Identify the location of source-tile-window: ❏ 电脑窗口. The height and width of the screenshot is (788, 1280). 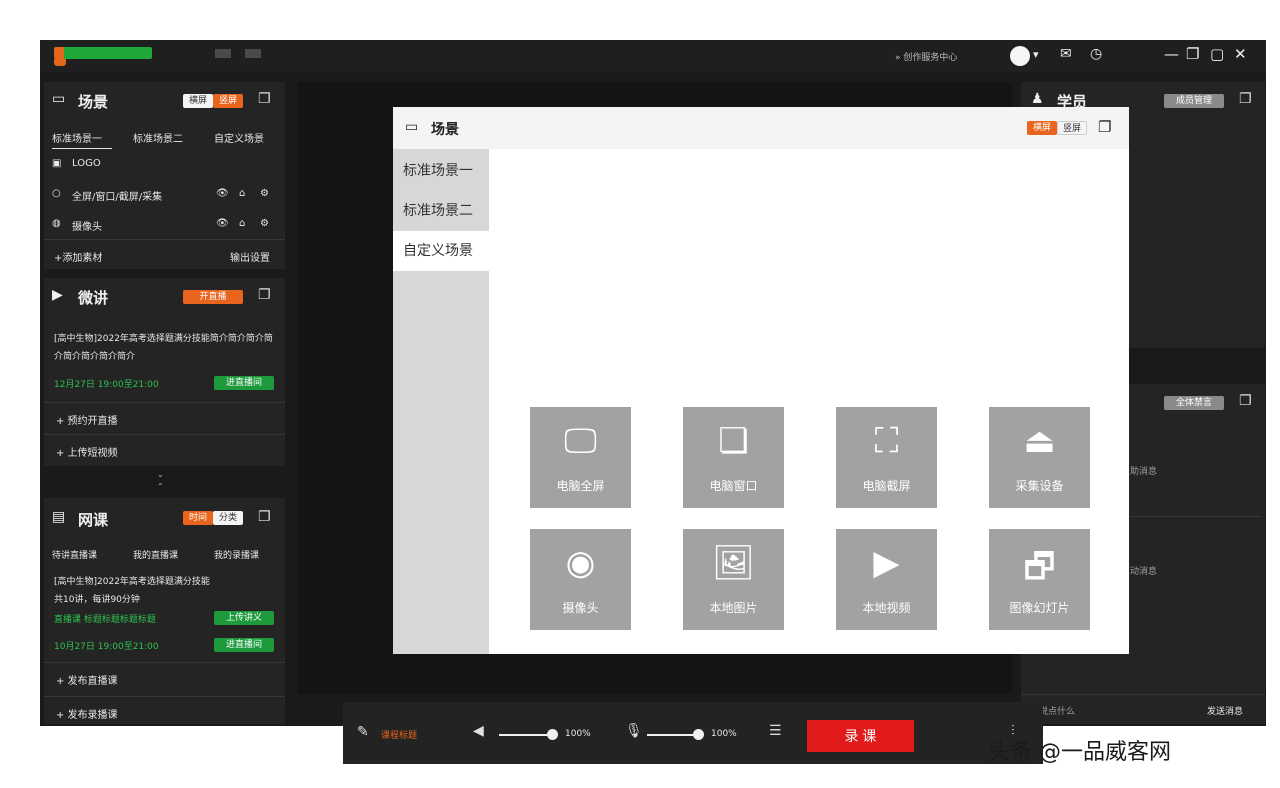
(733, 457).